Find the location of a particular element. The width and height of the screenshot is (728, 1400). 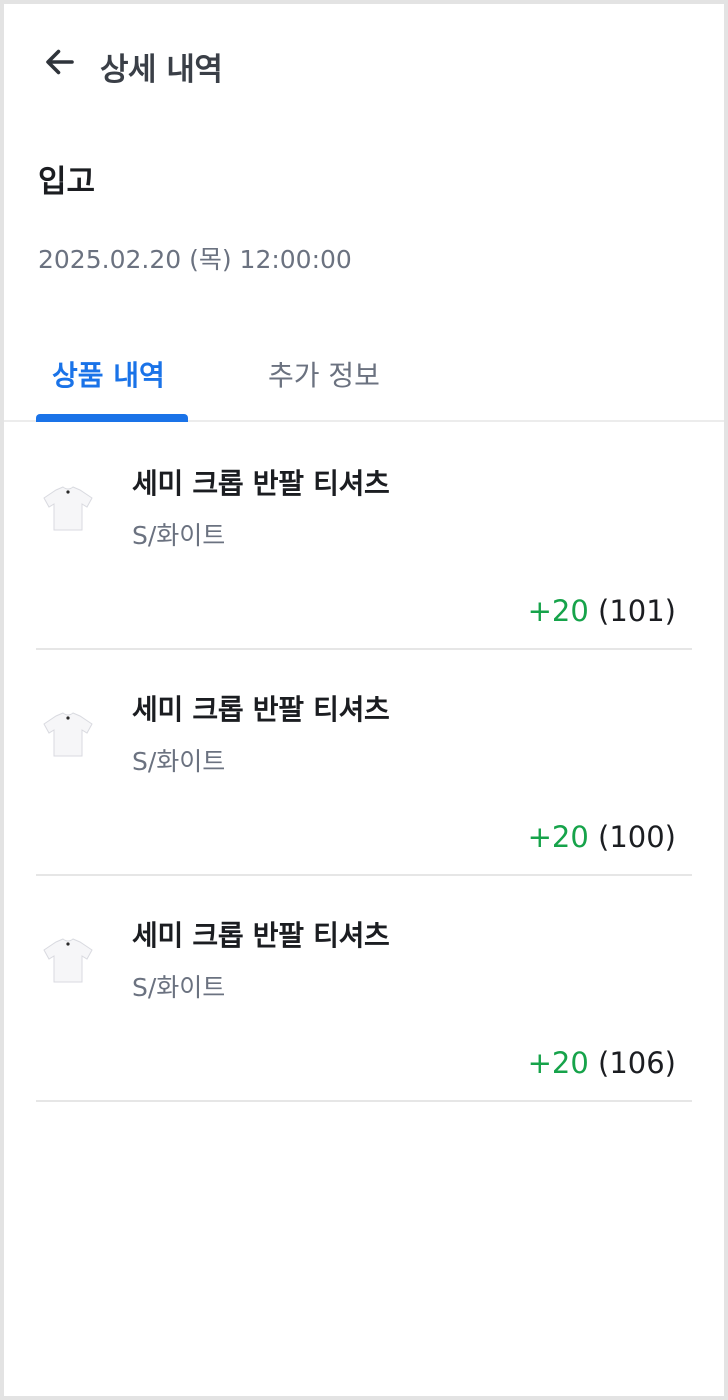

arrow-left-icon is located at coordinates (60, 62).